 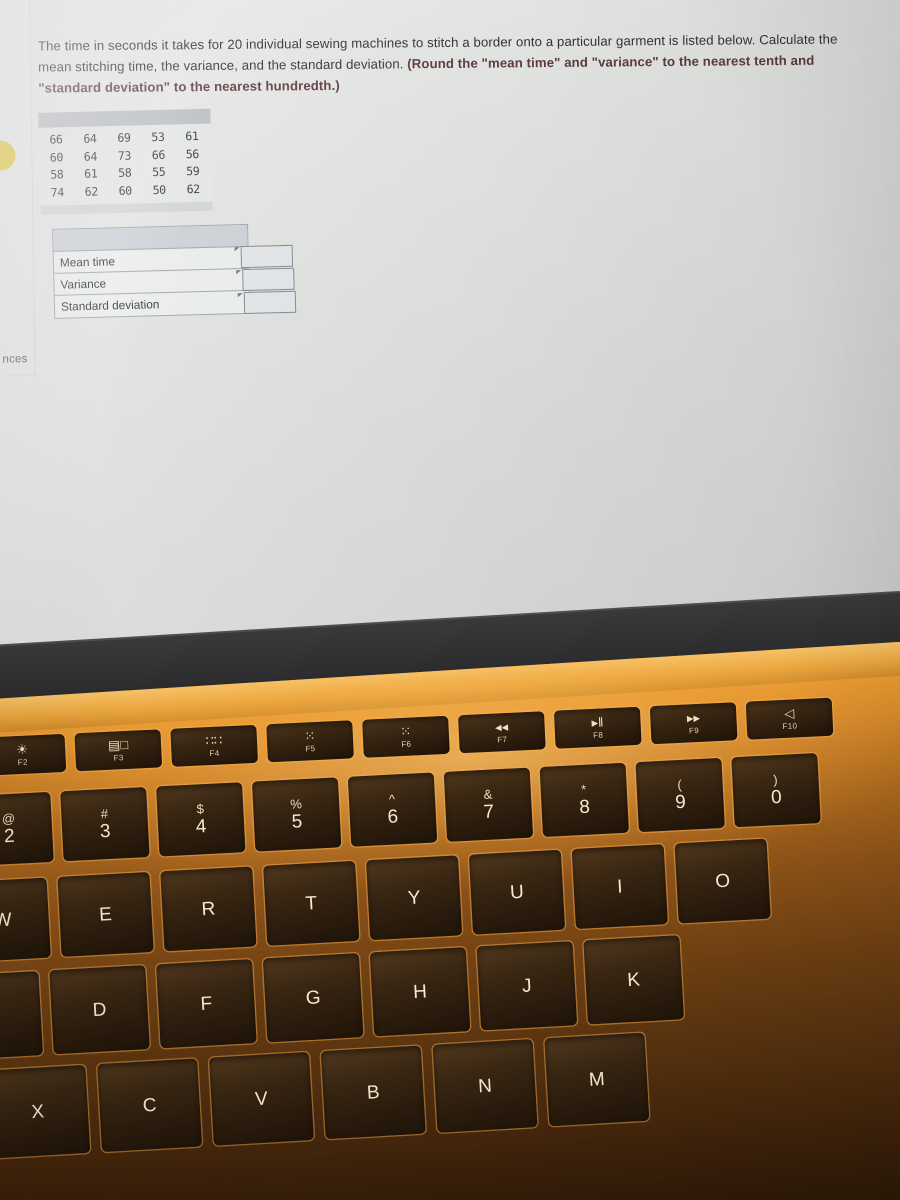 I want to click on key-6: ^ 6, so click(x=392, y=809).